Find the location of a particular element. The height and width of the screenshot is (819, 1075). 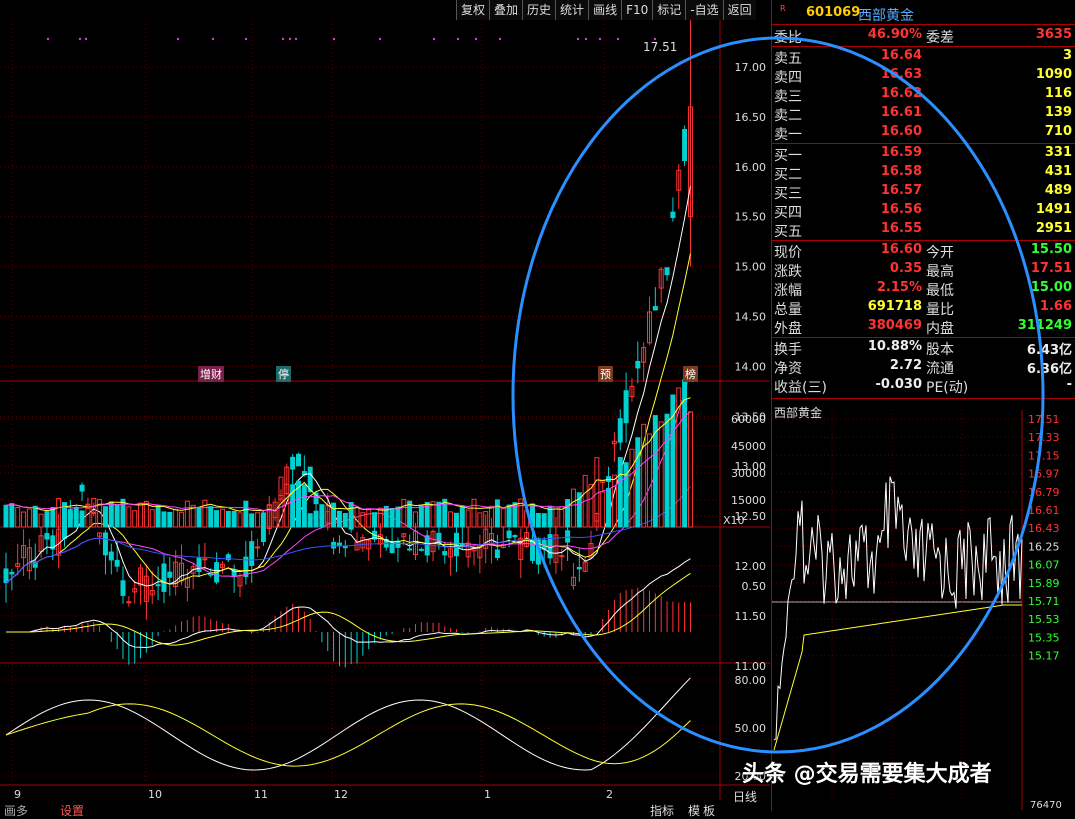

ask-level-row: 卖二 16.61 139 is located at coordinates (923, 114).